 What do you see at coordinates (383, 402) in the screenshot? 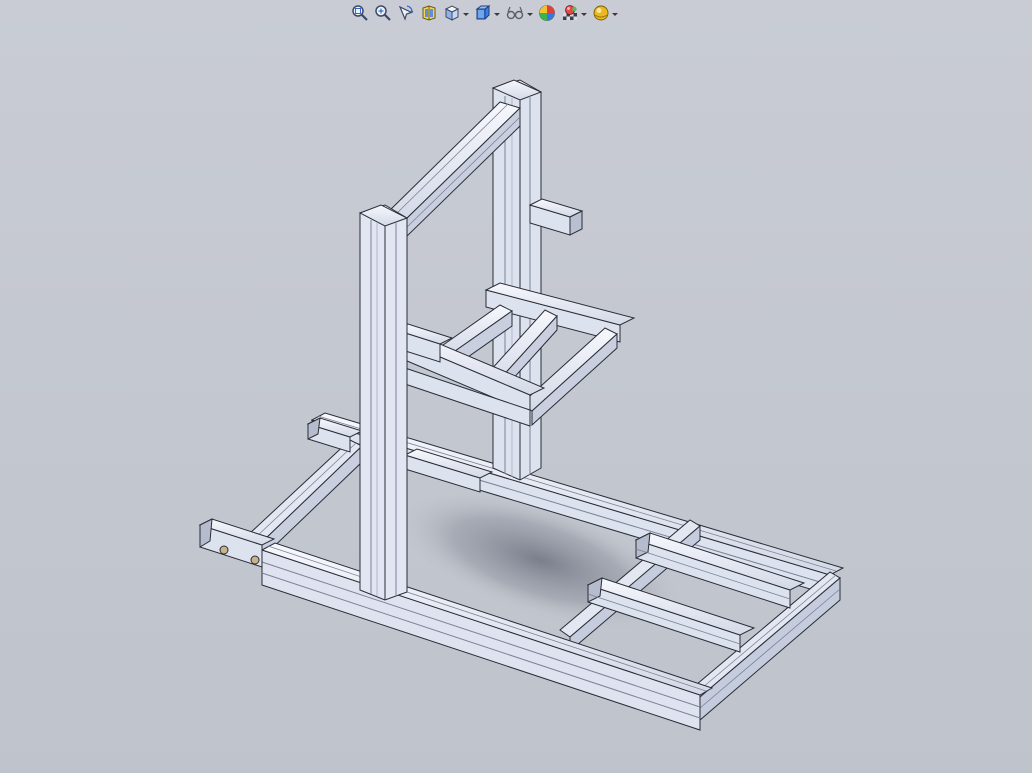
I see `front-upright-post` at bounding box center [383, 402].